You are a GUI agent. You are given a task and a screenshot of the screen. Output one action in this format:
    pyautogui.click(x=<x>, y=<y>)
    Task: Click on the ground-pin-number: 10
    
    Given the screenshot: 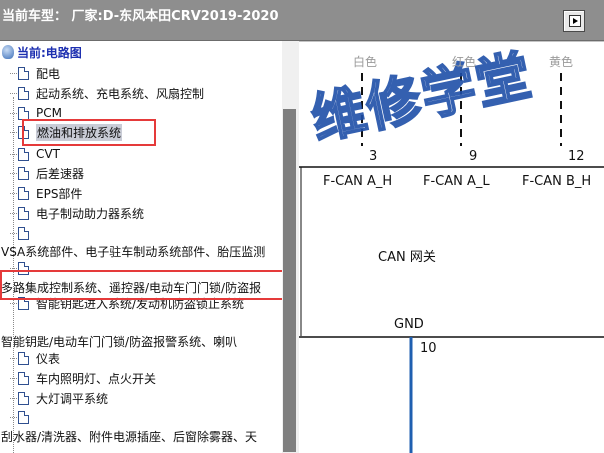 What is the action you would take?
    pyautogui.click(x=428, y=348)
    